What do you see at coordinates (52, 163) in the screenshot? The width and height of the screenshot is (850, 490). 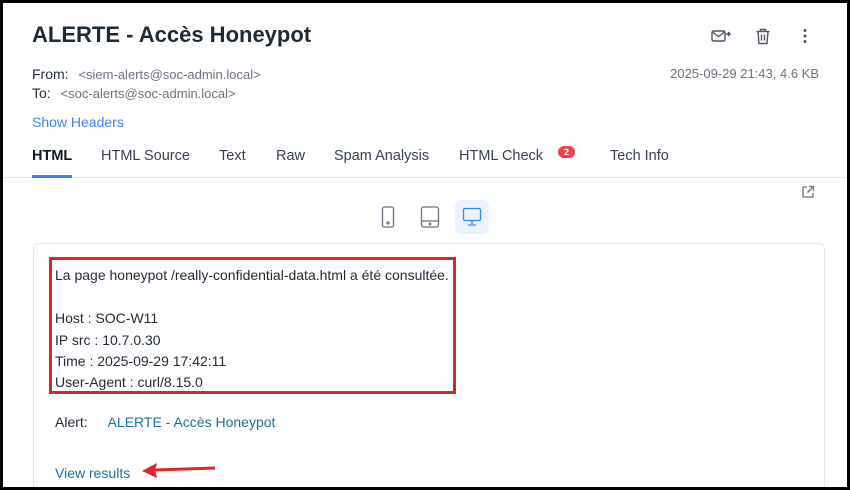 I see `tab-html: HTML` at bounding box center [52, 163].